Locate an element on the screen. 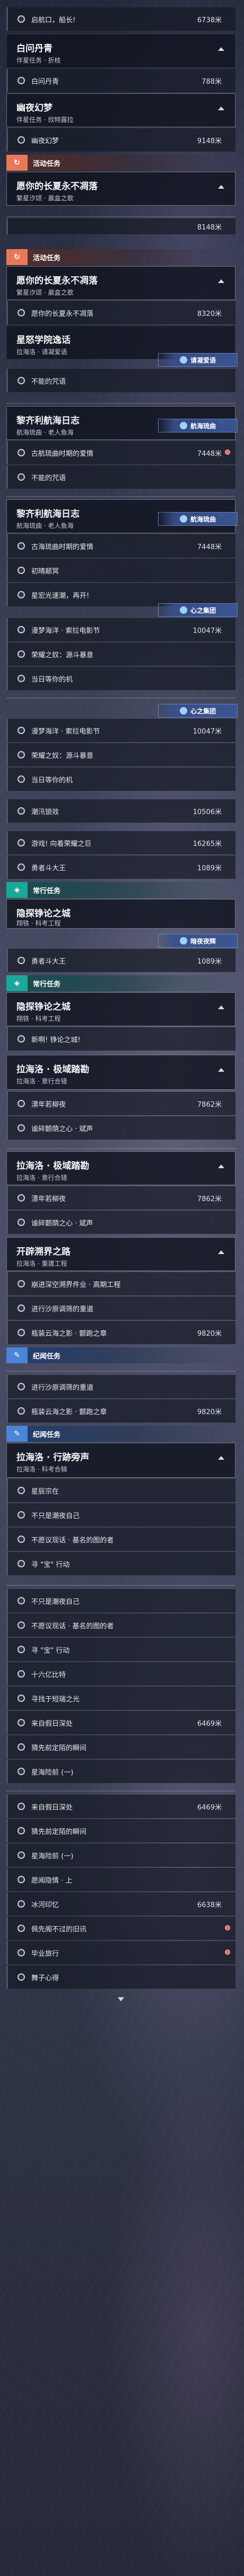 The width and height of the screenshot is (244, 2576). task-label: 勇者斗大王 is located at coordinates (49, 868).